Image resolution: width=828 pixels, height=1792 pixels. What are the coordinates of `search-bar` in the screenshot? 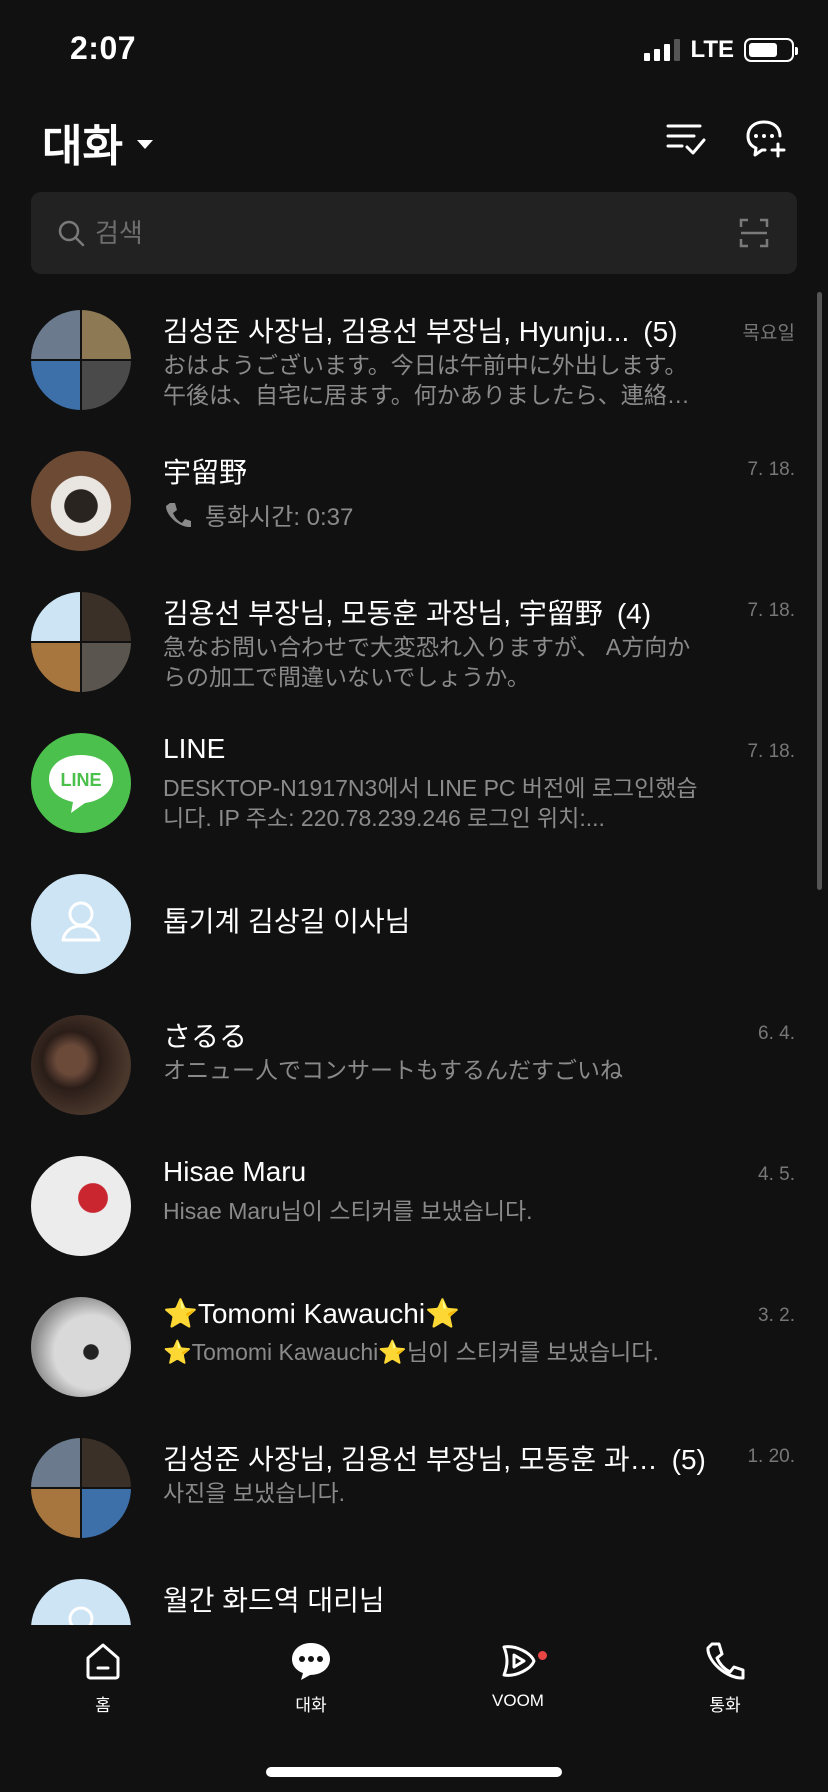 It's located at (414, 233).